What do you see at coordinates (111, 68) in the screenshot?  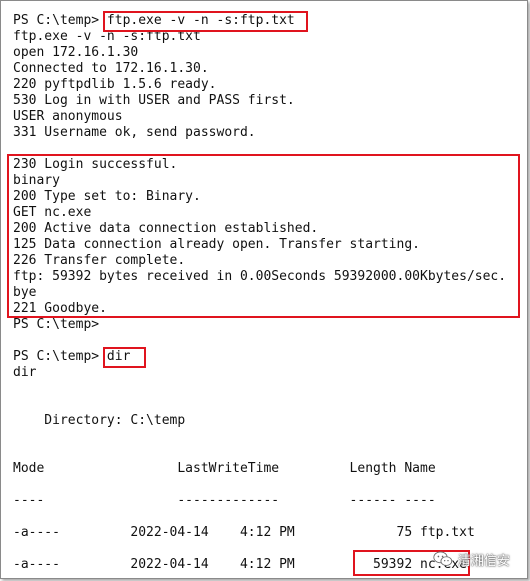 I see `console-line: Connected to 172.16.1.30.` at bounding box center [111, 68].